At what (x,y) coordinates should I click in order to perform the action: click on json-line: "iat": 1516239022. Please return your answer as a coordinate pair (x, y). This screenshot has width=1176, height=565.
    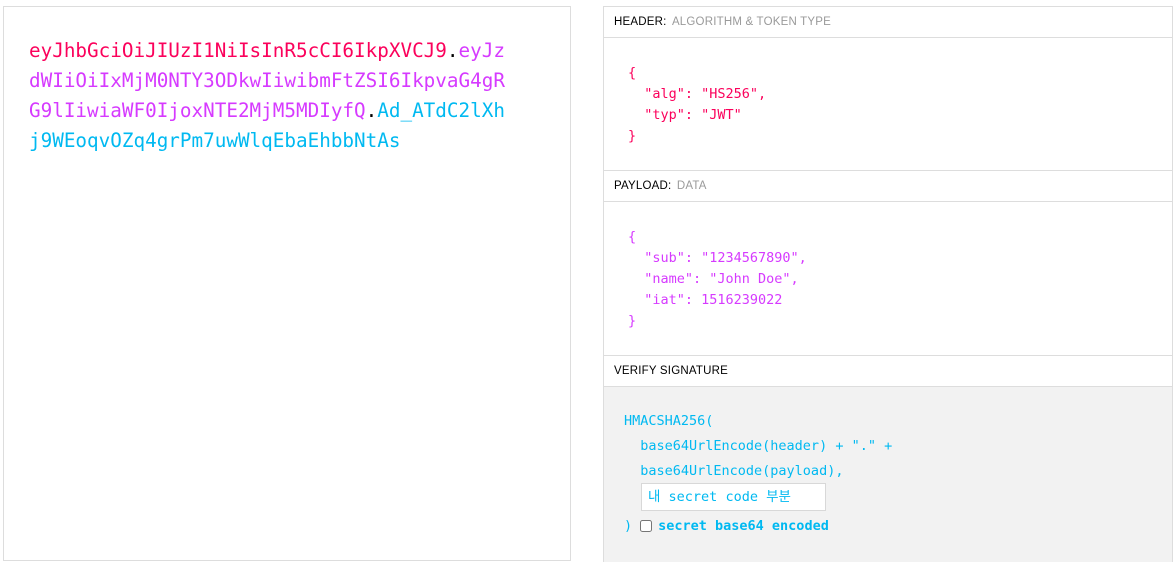
    Looking at the image, I should click on (705, 300).